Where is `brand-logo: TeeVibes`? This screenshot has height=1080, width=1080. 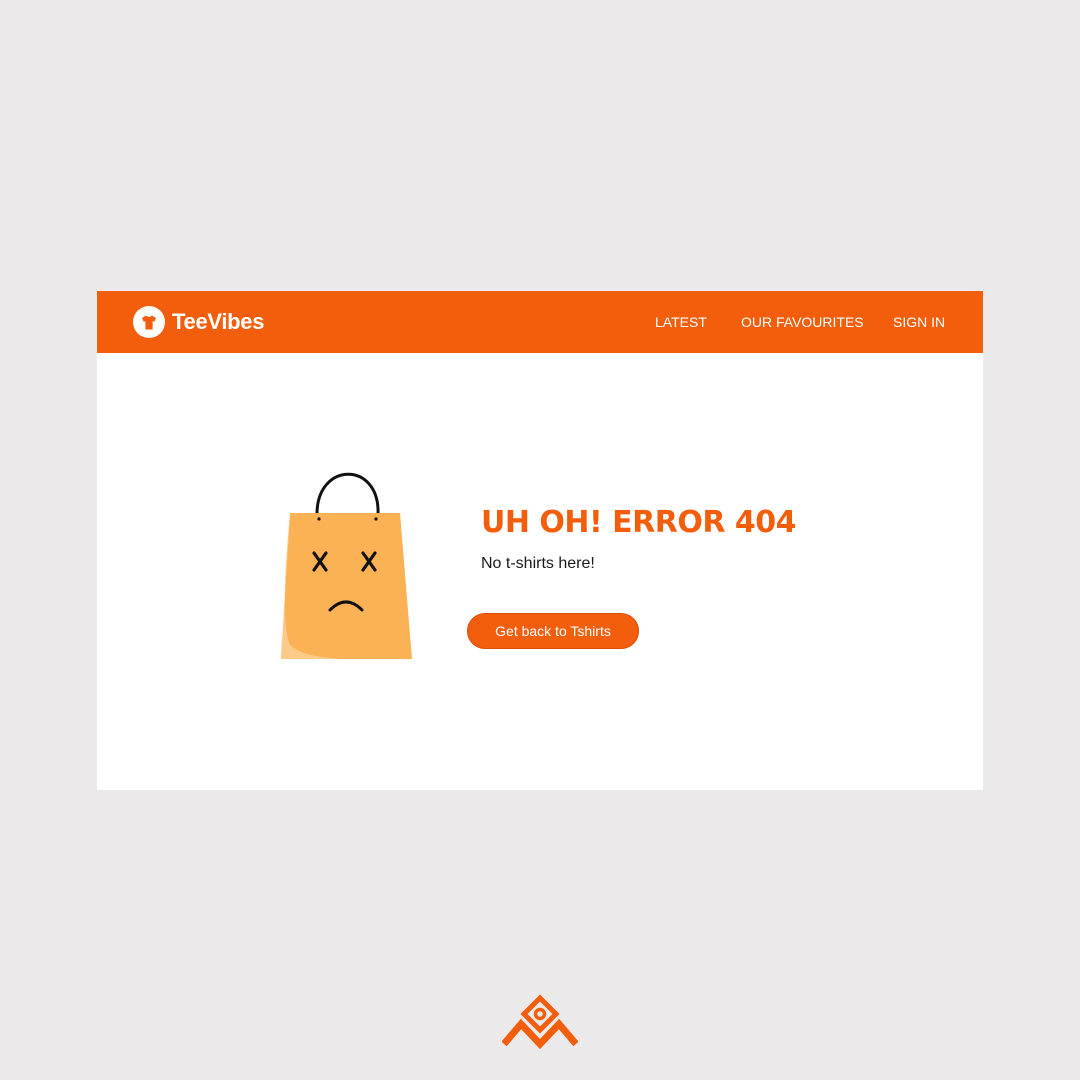
brand-logo: TeeVibes is located at coordinates (198, 322).